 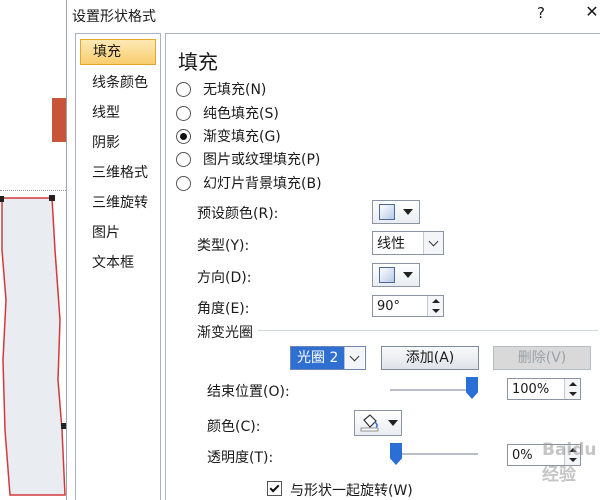 What do you see at coordinates (434, 454) in the screenshot?
I see `transparency-track` at bounding box center [434, 454].